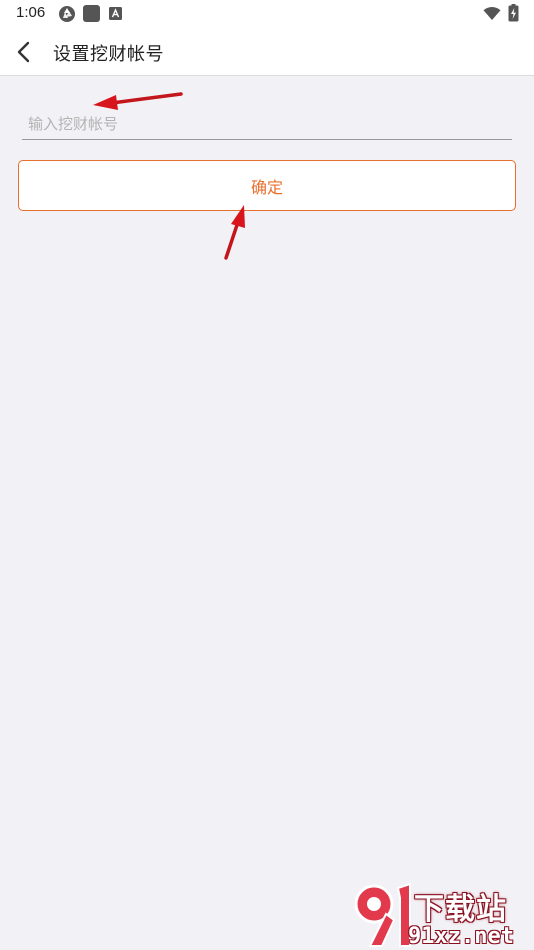 Image resolution: width=534 pixels, height=950 pixels. I want to click on wifi-icon, so click(492, 13).